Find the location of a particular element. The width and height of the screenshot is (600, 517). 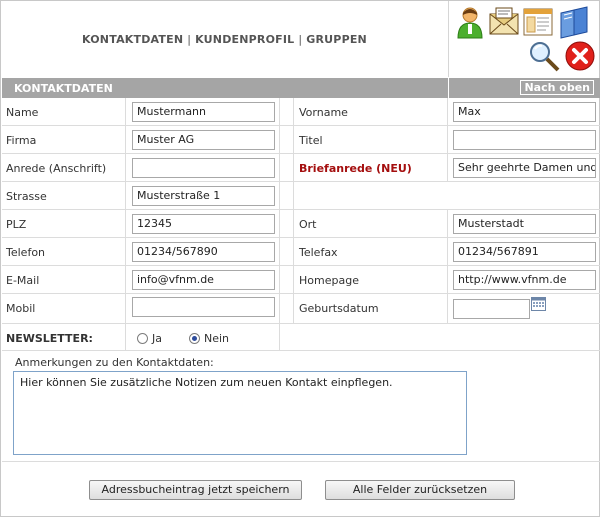

newsletter-row: NEWSLETTER: Ja Nein is located at coordinates (301, 337).